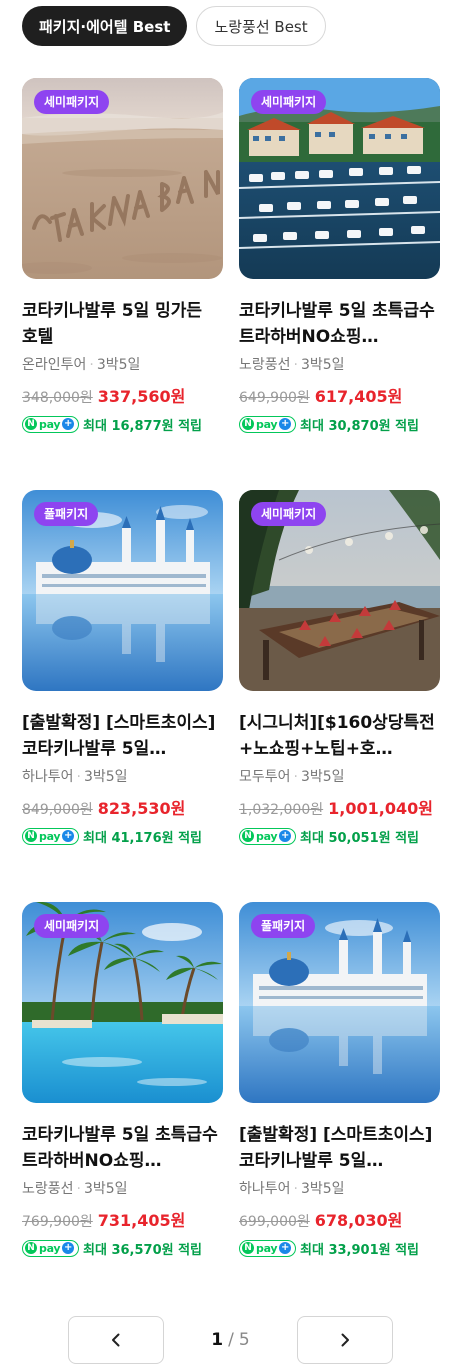  Describe the element at coordinates (261, 26) in the screenshot. I see `tab-yellow-balloon-best: 노랑풍선 Best` at that location.